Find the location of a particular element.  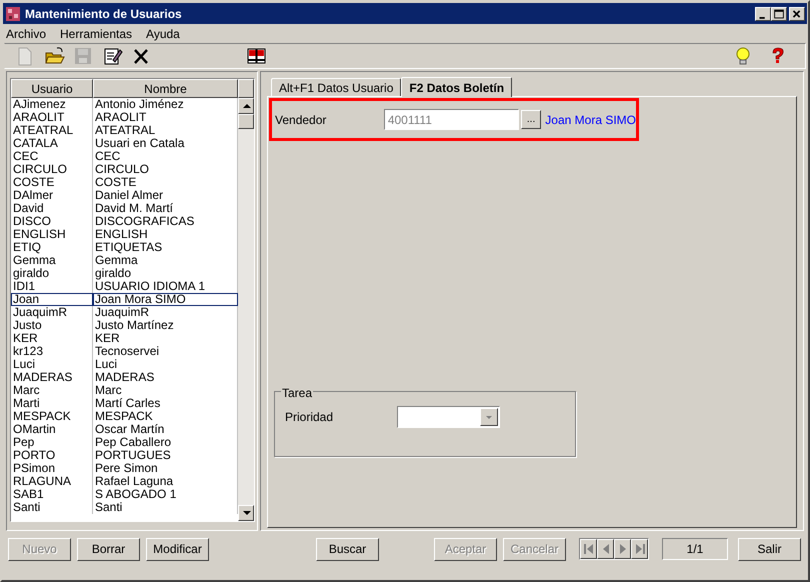

field-label: Vendedor is located at coordinates (301, 120).